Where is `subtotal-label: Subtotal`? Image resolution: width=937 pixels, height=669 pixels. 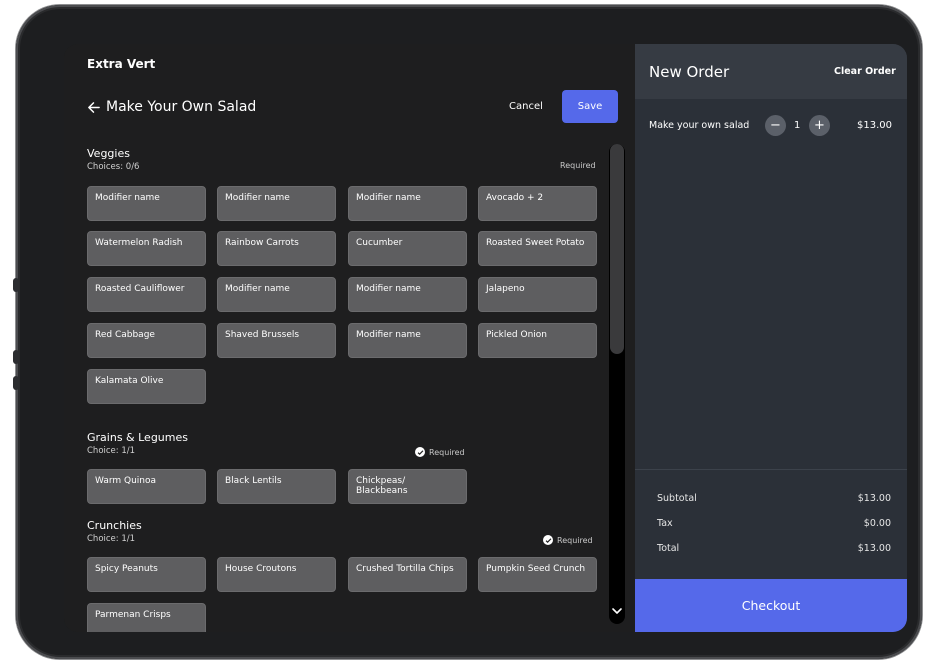
subtotal-label: Subtotal is located at coordinates (677, 498).